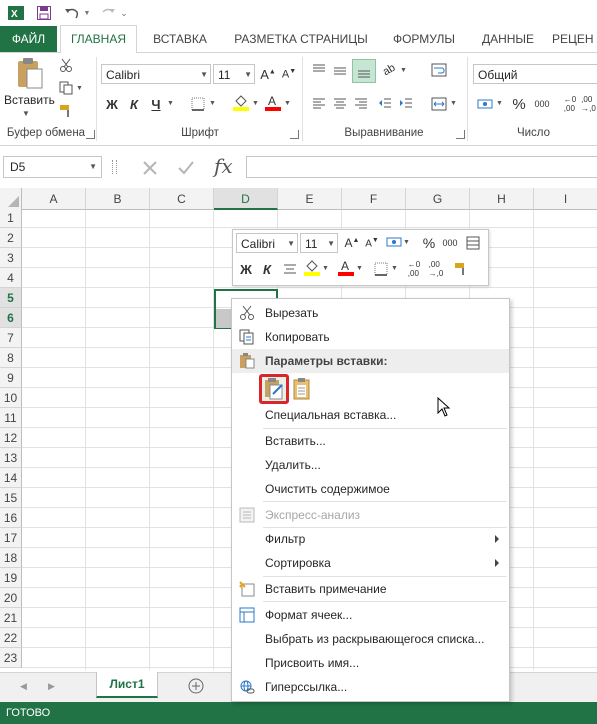 This screenshot has height=724, width=597. I want to click on mini-font-color-dropdown-icon: ▼, so click(359, 268).